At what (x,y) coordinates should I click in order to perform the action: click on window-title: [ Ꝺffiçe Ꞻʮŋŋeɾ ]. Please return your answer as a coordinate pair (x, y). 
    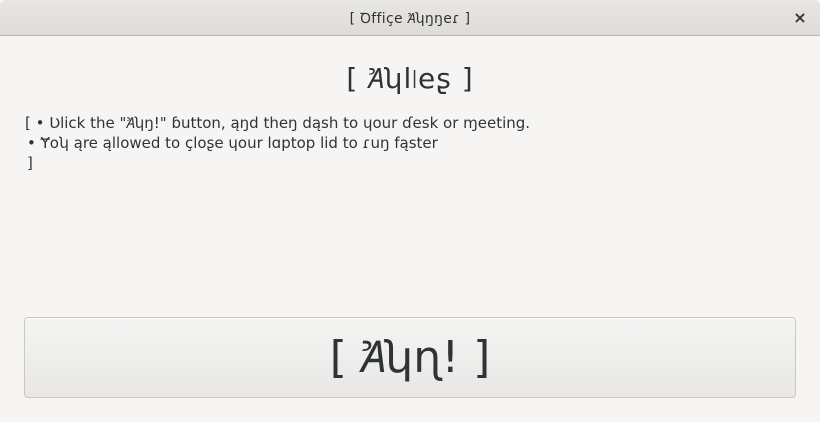
    Looking at the image, I should click on (410, 19).